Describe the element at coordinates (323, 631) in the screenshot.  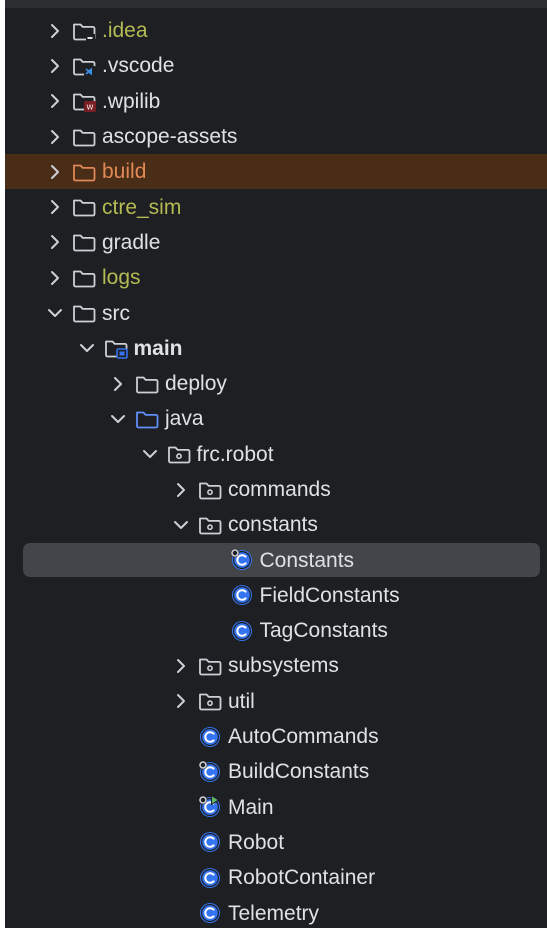
I see `tree-item-label: TagConstants` at that location.